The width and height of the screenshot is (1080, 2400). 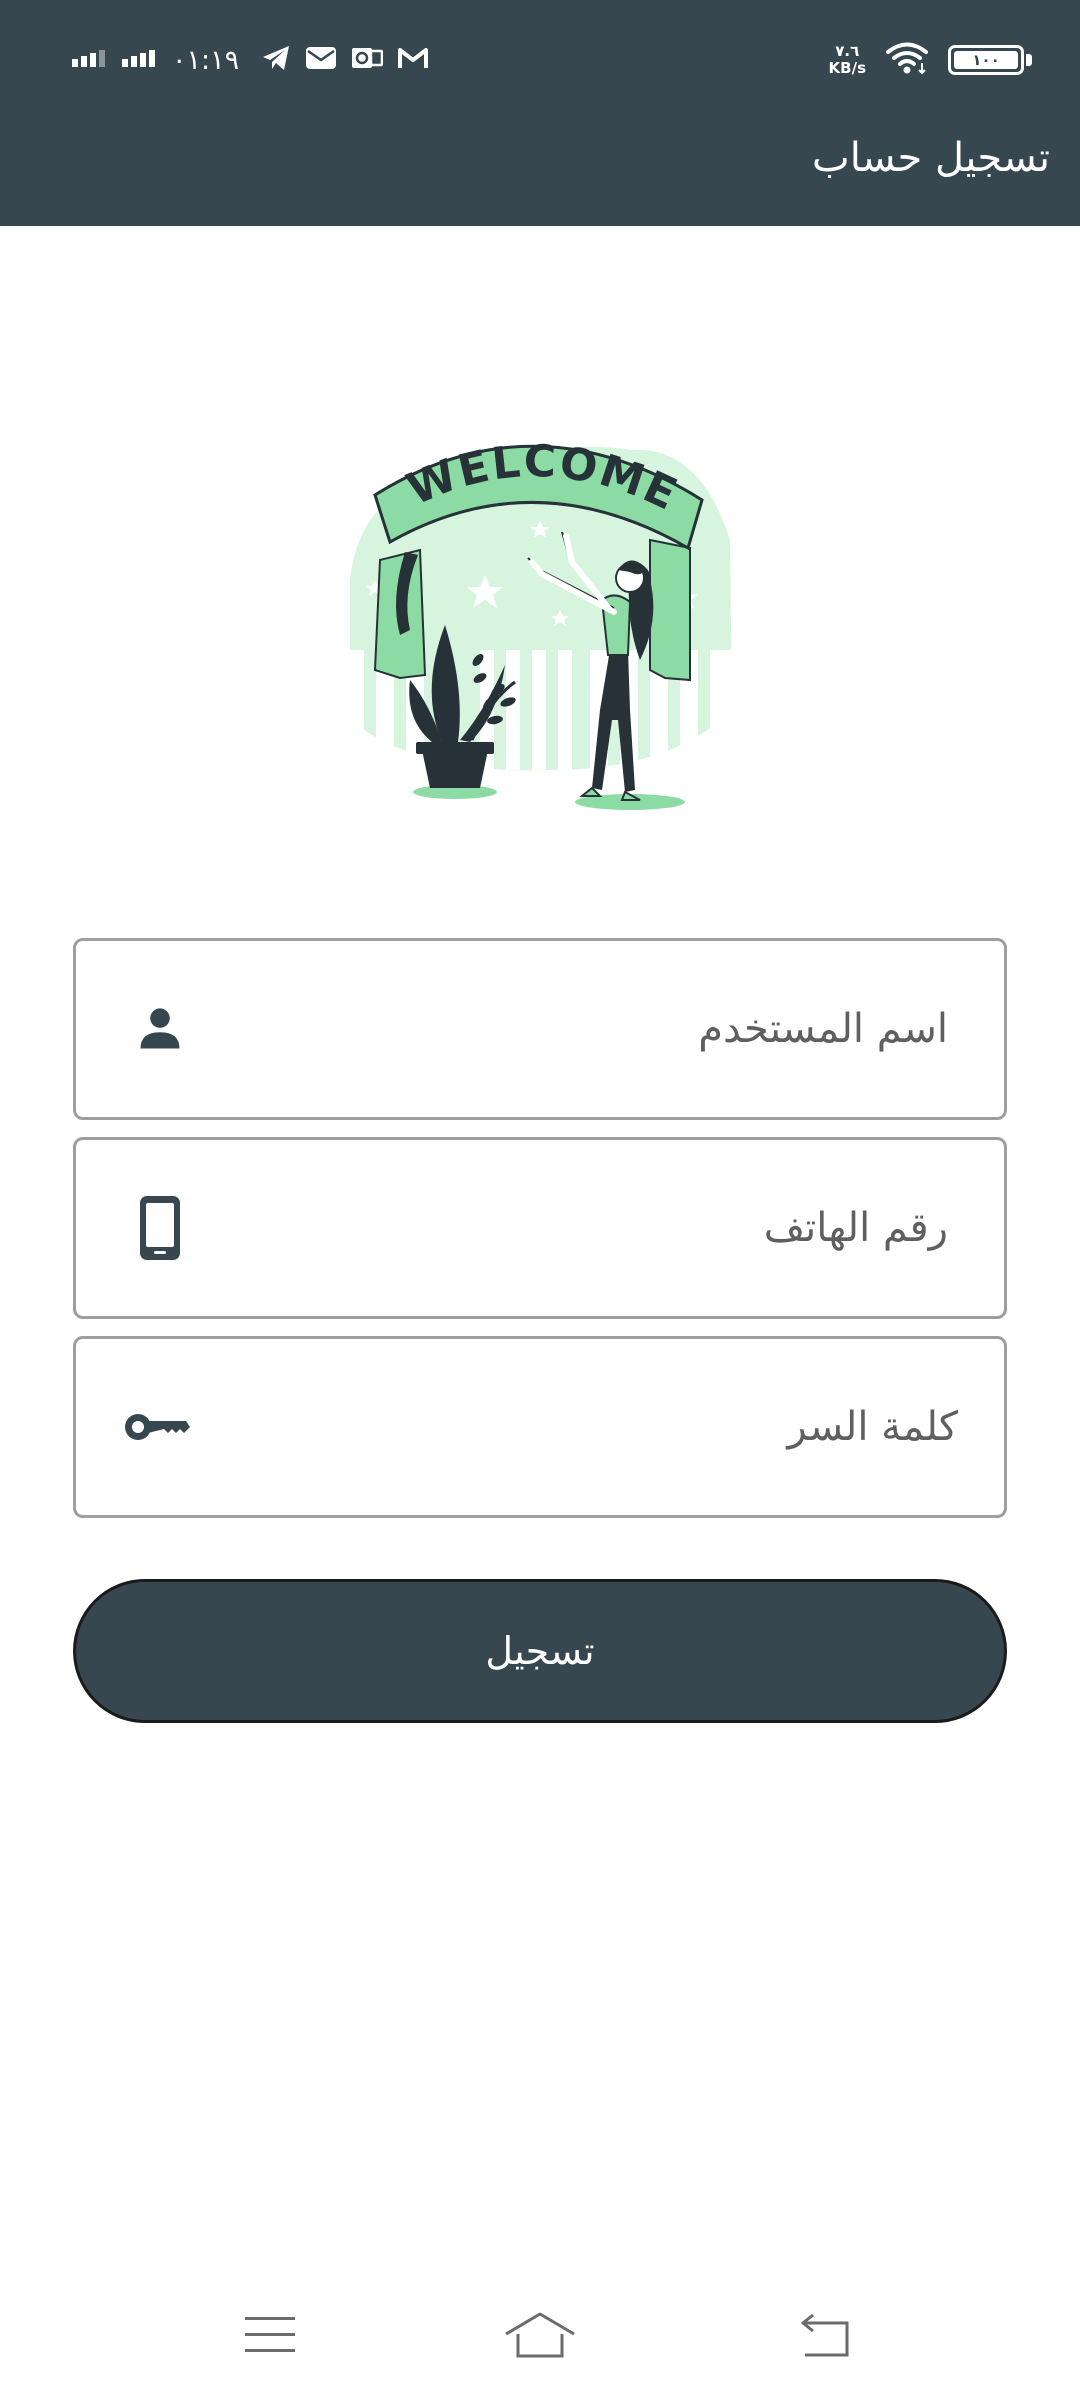 What do you see at coordinates (847, 68) in the screenshot?
I see `network-speed-unit: KB/s` at bounding box center [847, 68].